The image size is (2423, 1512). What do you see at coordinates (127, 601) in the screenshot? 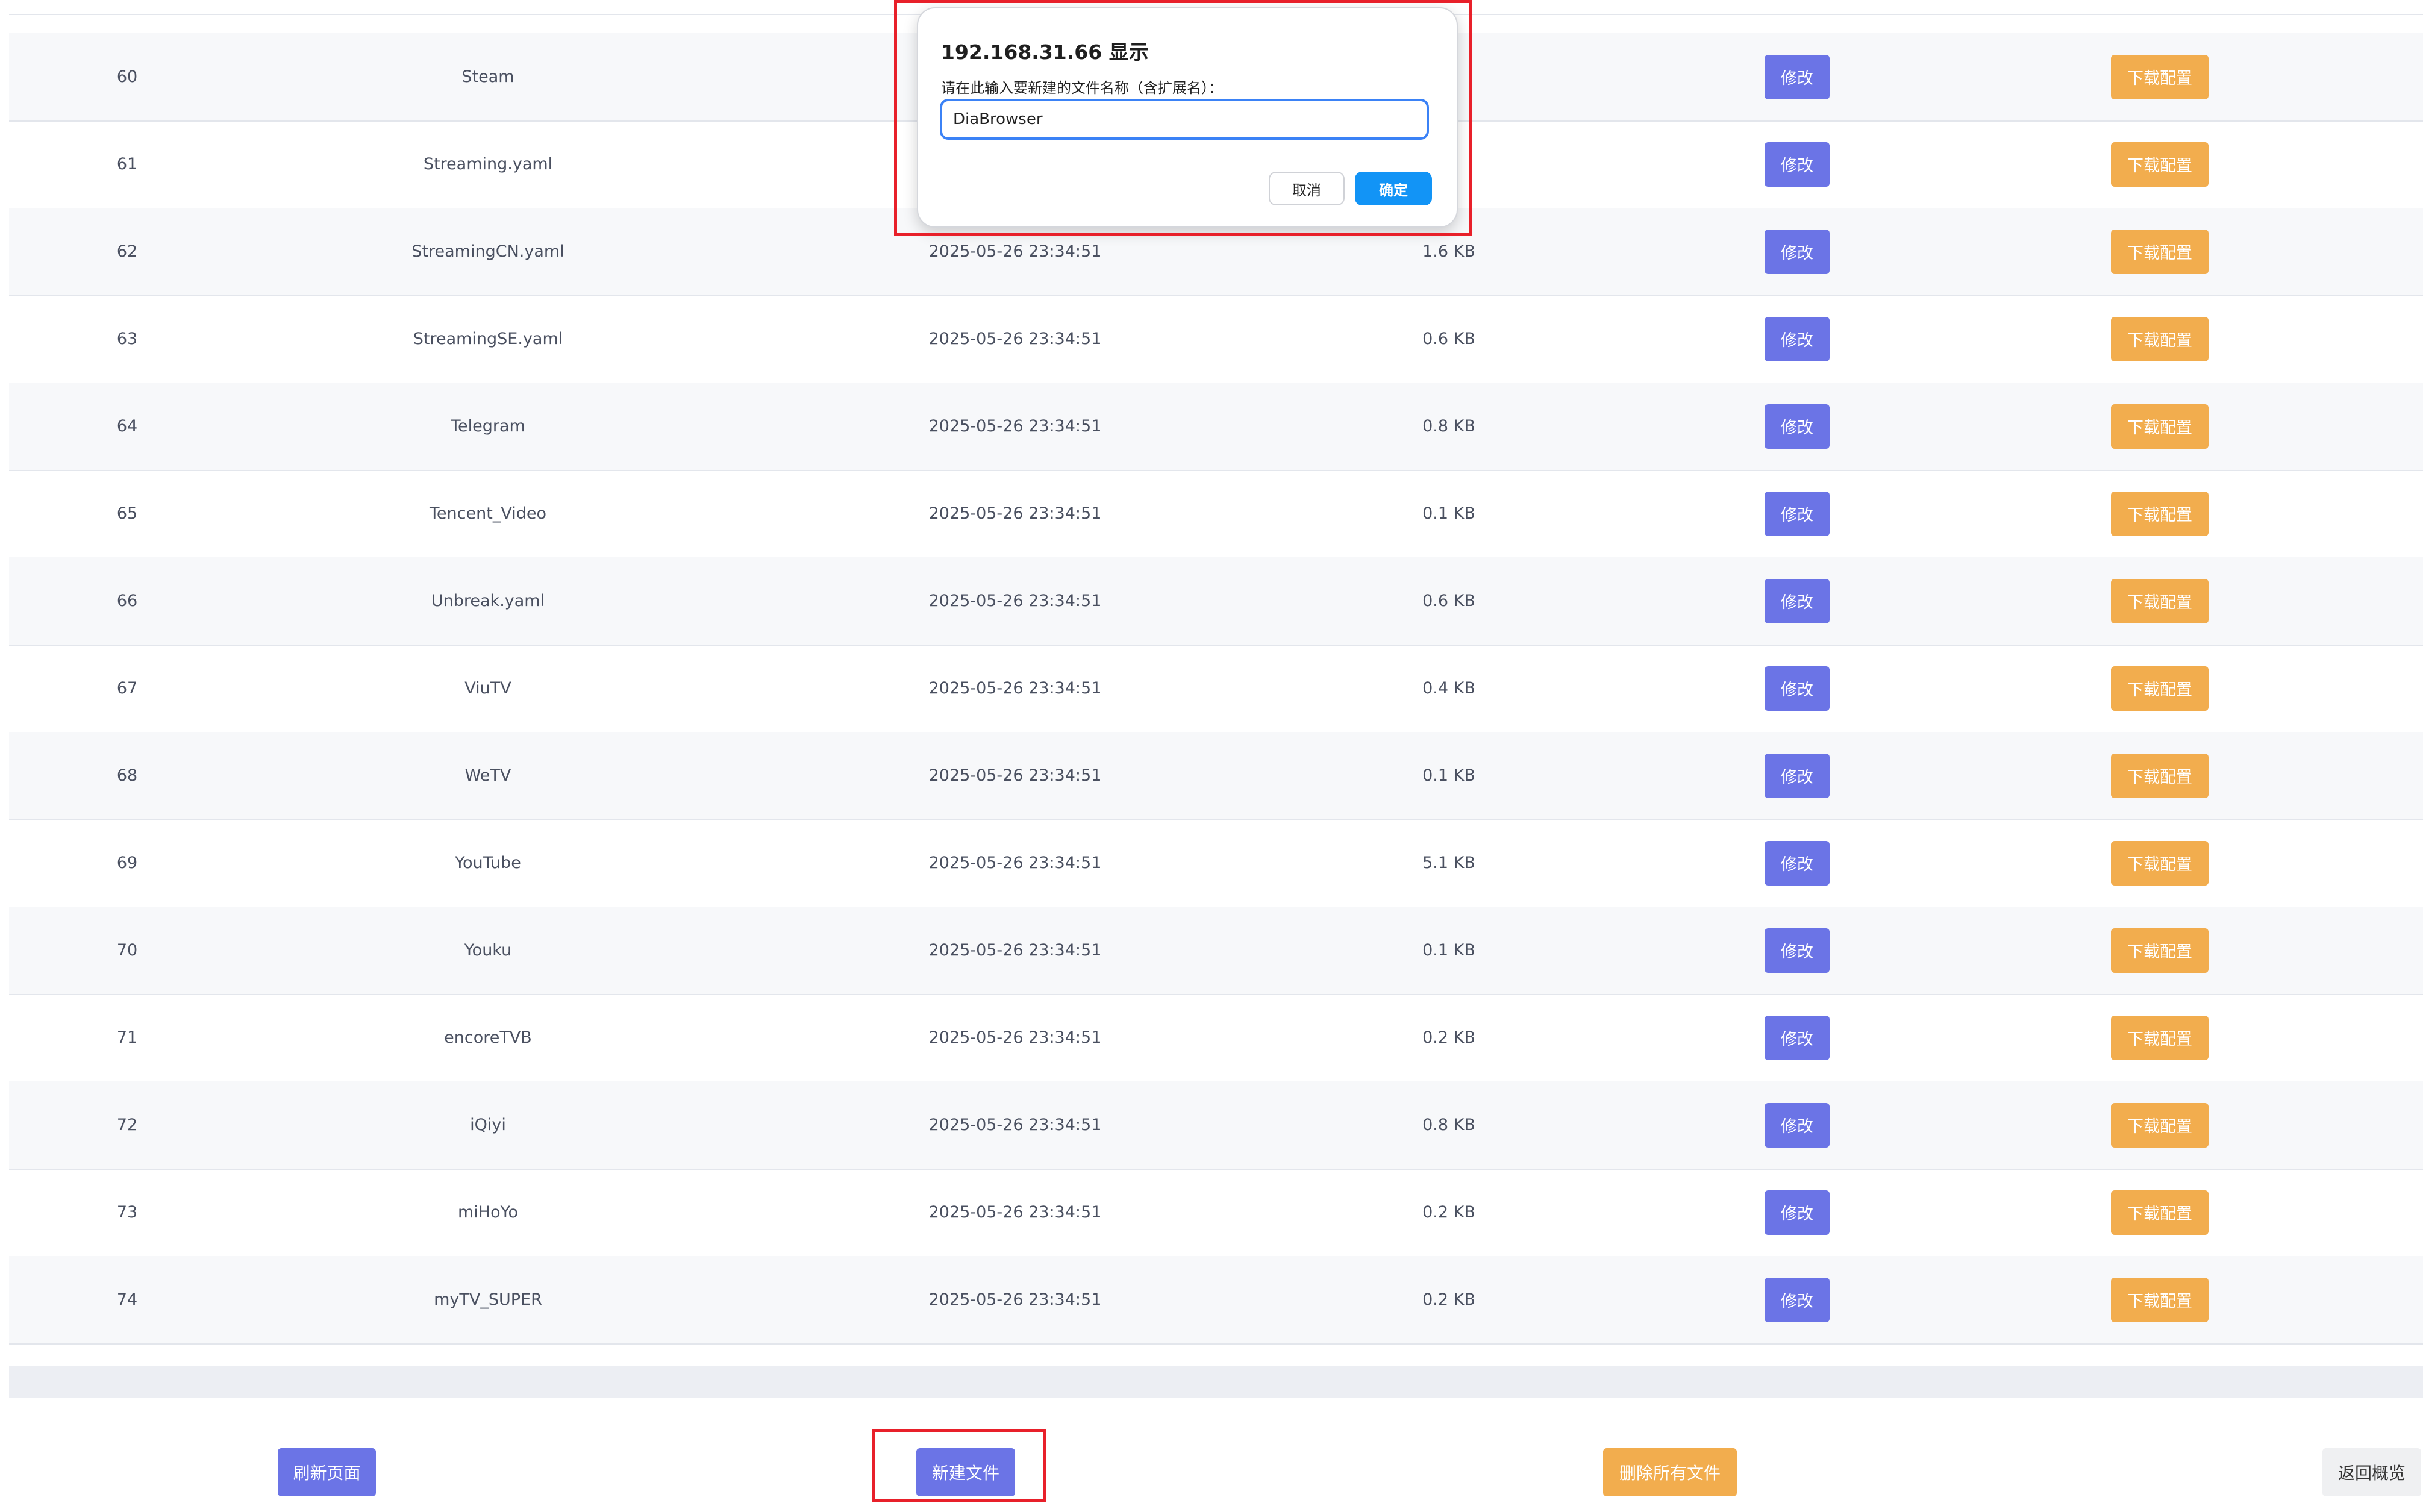
I see `row-index: 66` at bounding box center [127, 601].